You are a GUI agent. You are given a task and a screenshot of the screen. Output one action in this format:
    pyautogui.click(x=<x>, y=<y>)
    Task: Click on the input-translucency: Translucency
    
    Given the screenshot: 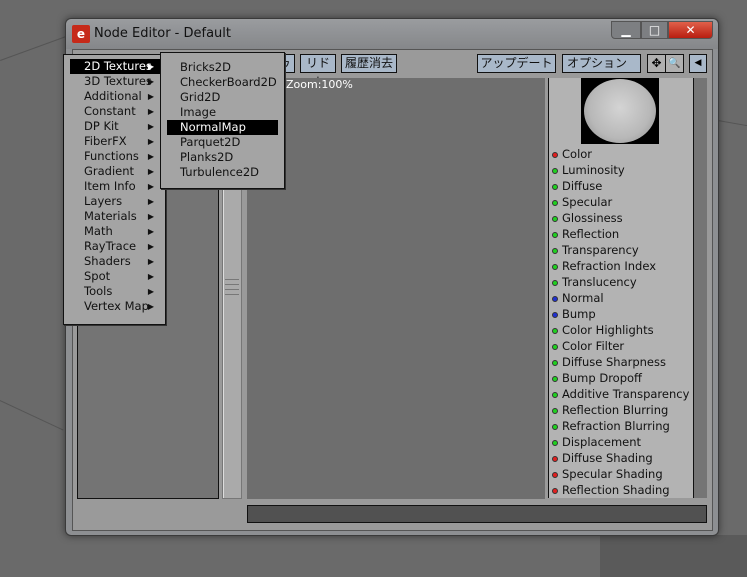 What is the action you would take?
    pyautogui.click(x=594, y=282)
    